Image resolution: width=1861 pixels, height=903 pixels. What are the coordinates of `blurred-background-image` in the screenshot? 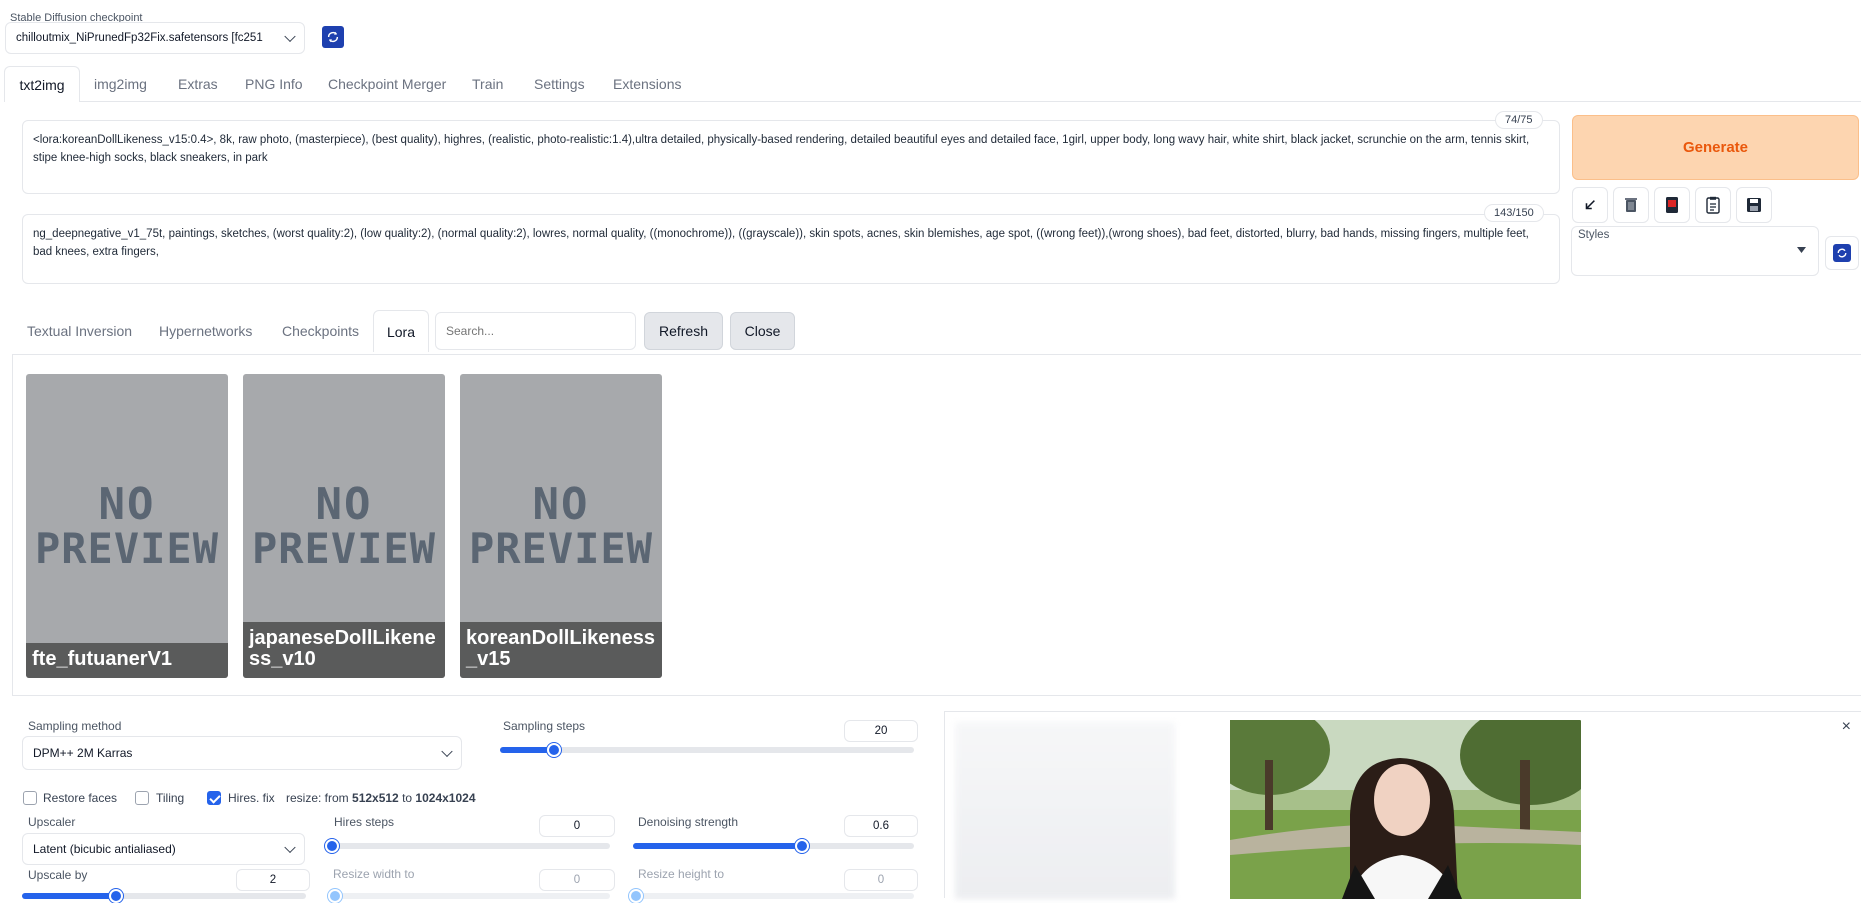 It's located at (1065, 810).